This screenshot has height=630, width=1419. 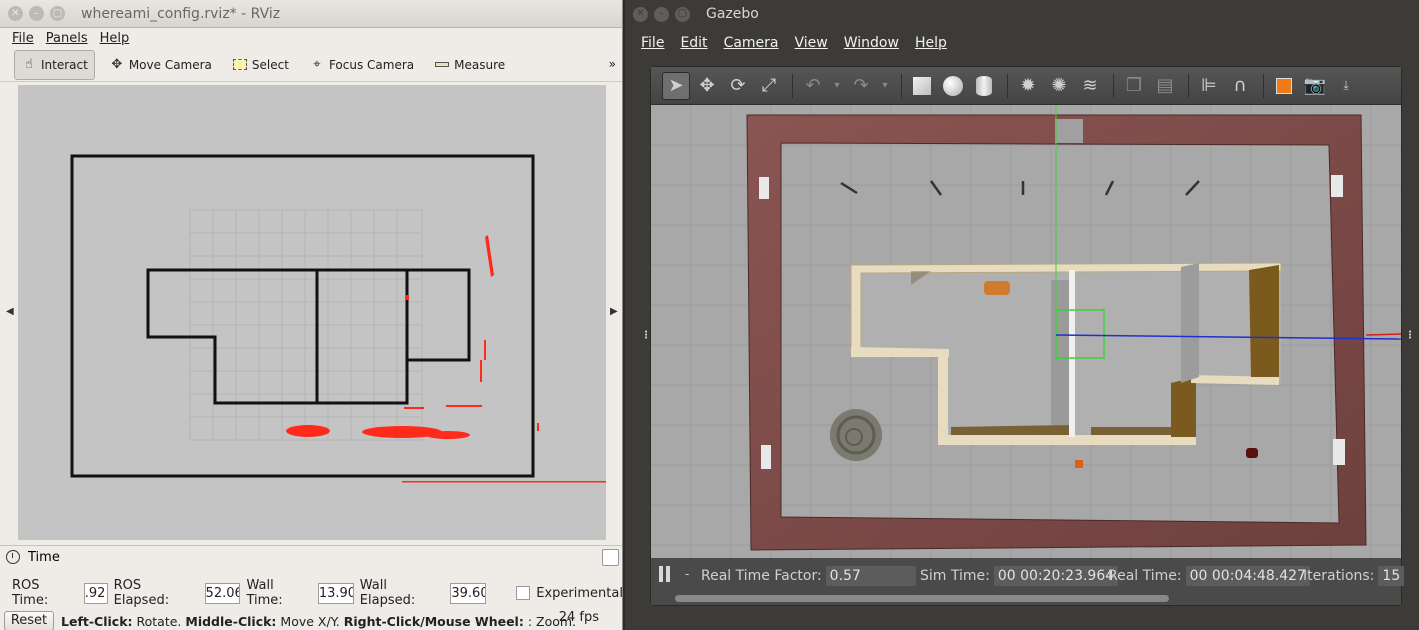 I want to click on hint-left-value: Rotate., so click(x=159, y=621).